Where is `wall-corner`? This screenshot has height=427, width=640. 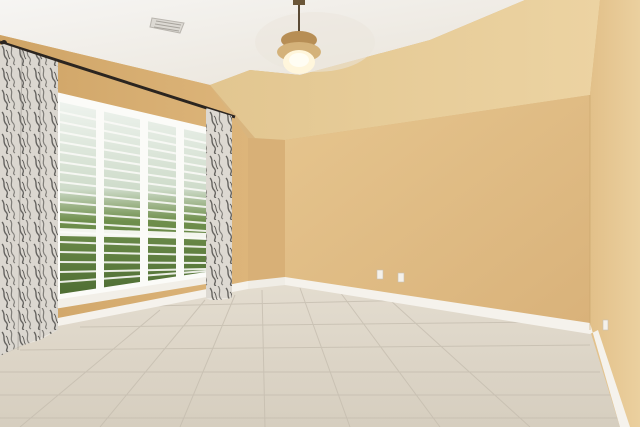
wall-corner is located at coordinates (266, 210).